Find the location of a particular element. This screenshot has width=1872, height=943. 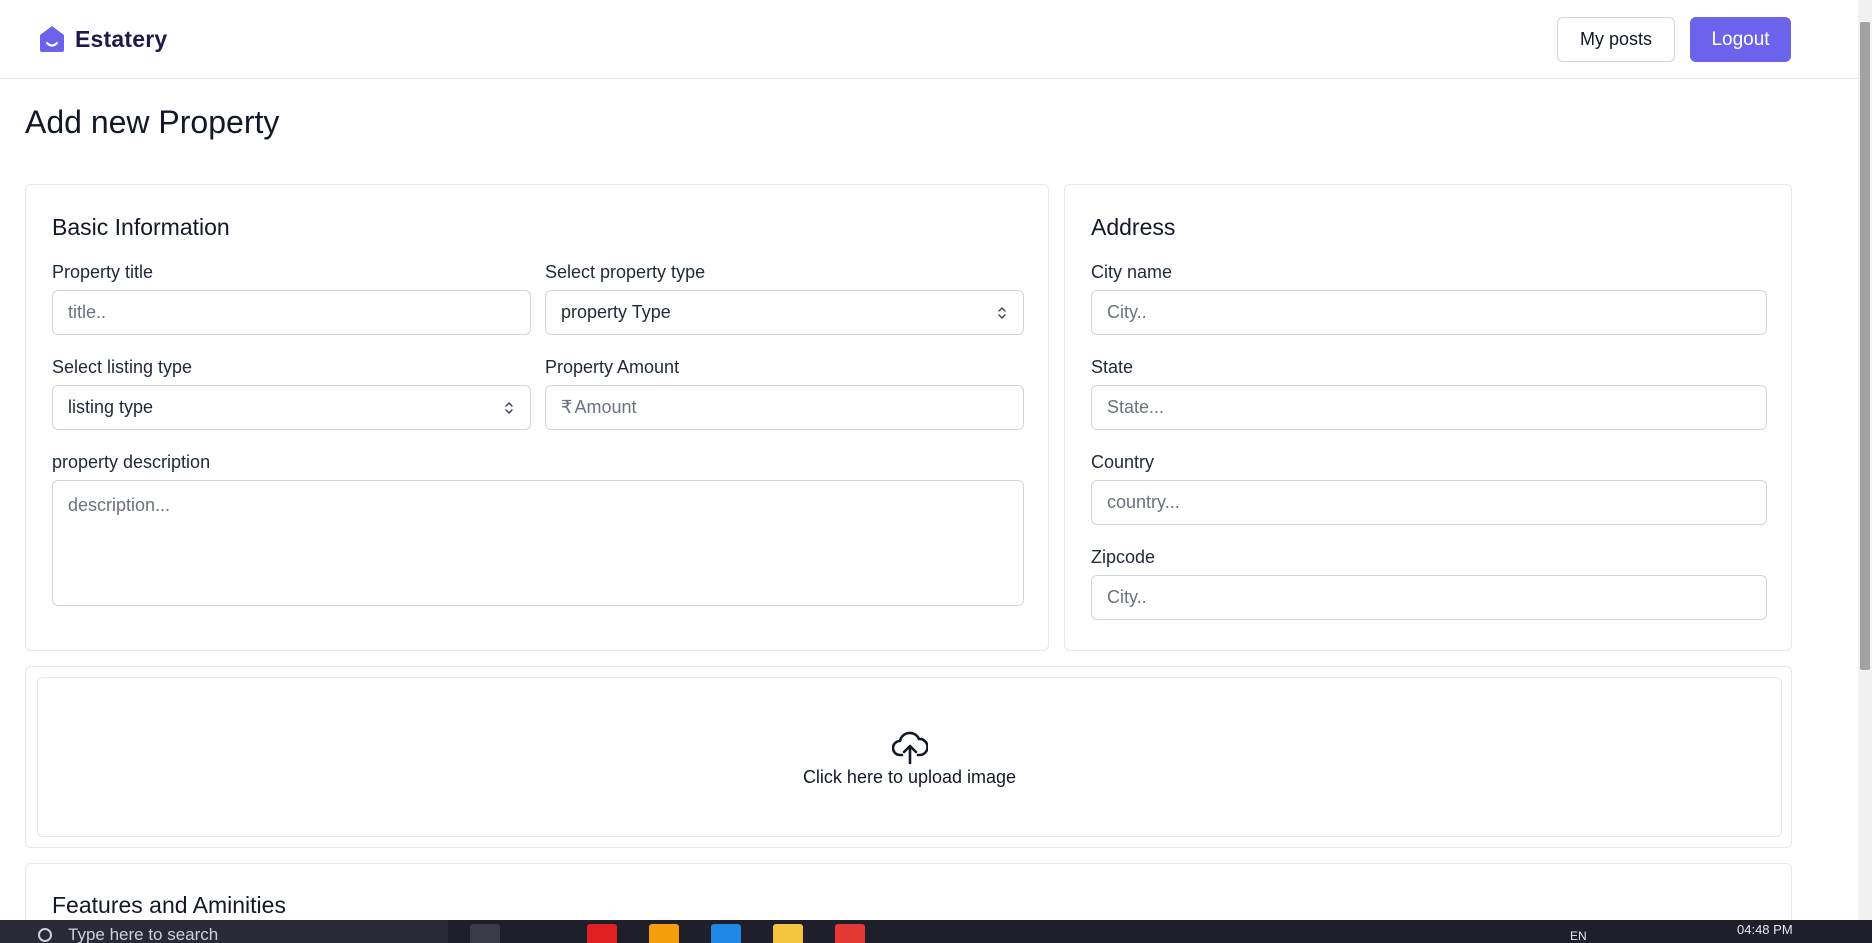

property-description-textarea is located at coordinates (538, 543).